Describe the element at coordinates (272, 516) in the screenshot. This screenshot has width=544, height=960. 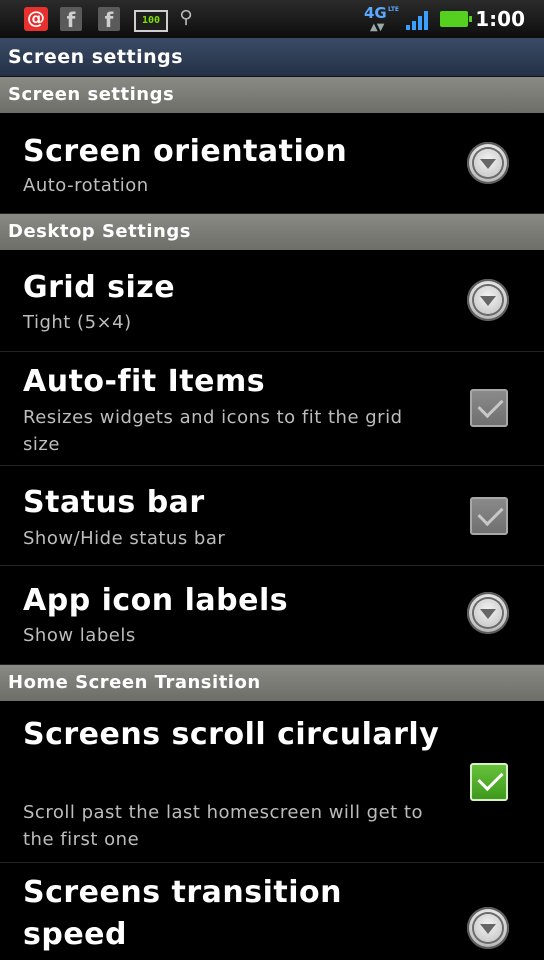
I see `setting-status-bar: Status bar Show/Hide status bar` at that location.